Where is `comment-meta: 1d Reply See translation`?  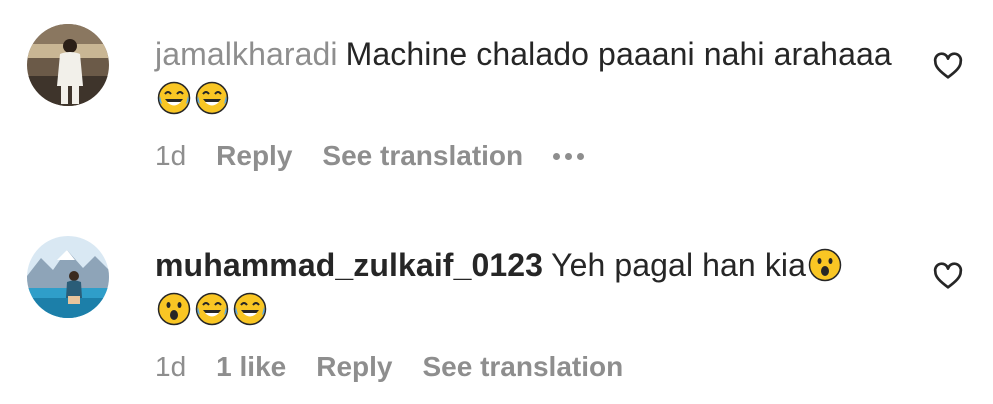 comment-meta: 1d Reply See translation is located at coordinates (370, 156).